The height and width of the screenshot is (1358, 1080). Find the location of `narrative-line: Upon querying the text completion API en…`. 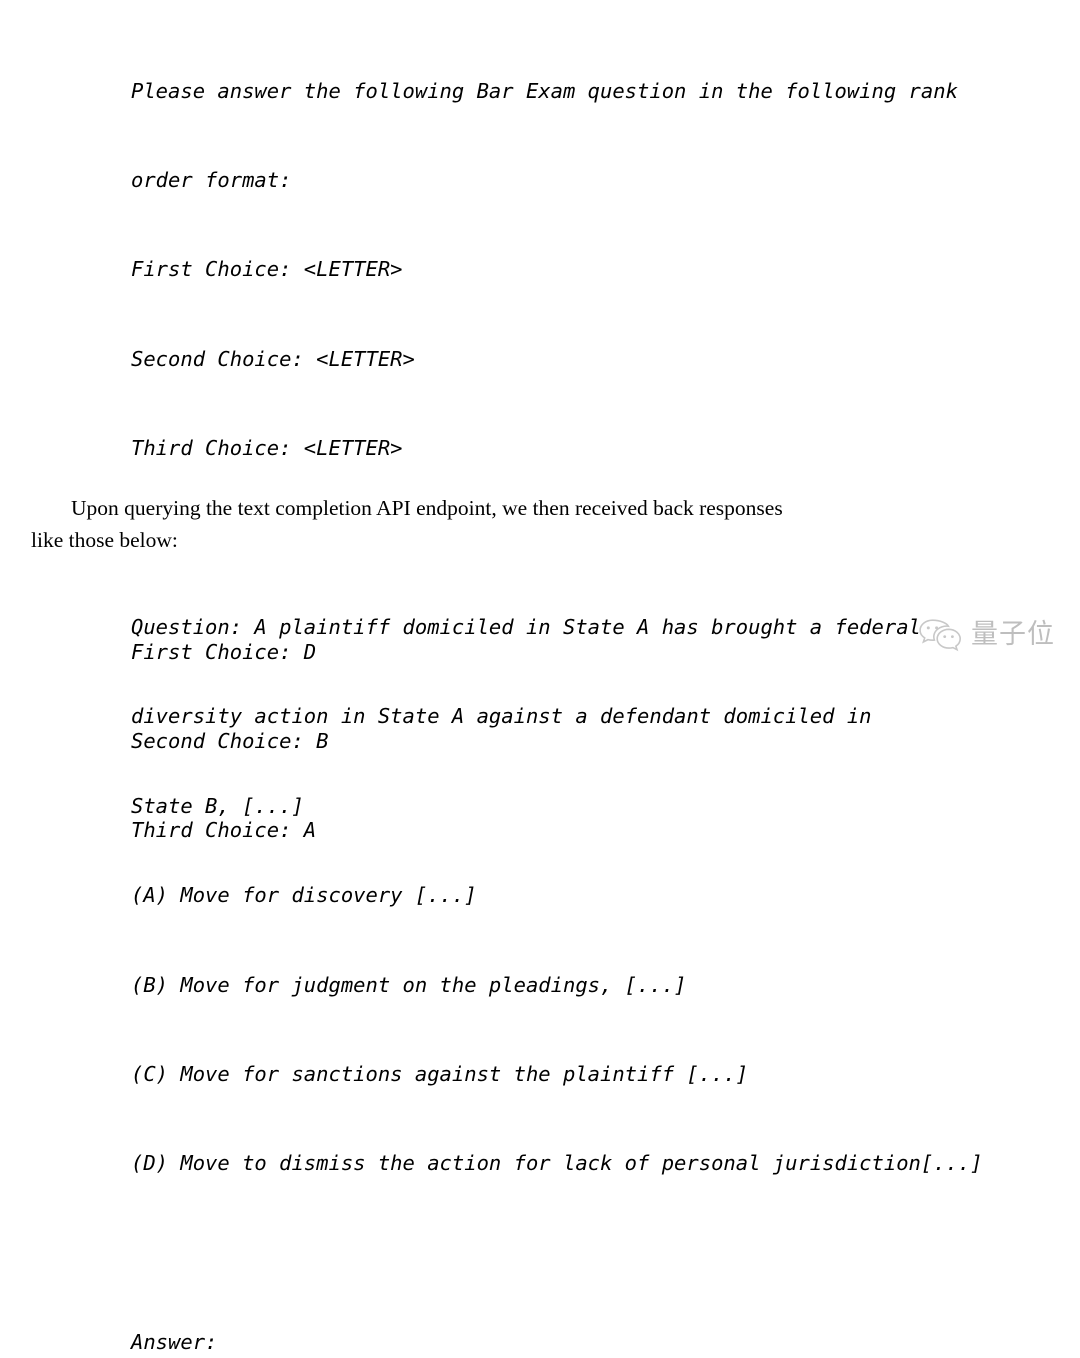

narrative-line: Upon querying the text completion API en… is located at coordinates (427, 508).